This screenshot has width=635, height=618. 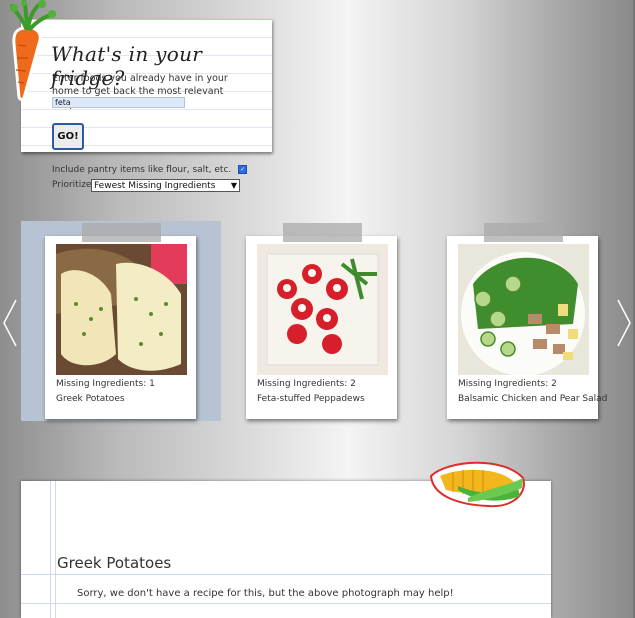 What do you see at coordinates (155, 186) in the screenshot?
I see `prioritize-value: Fewest Missing Ingredients` at bounding box center [155, 186].